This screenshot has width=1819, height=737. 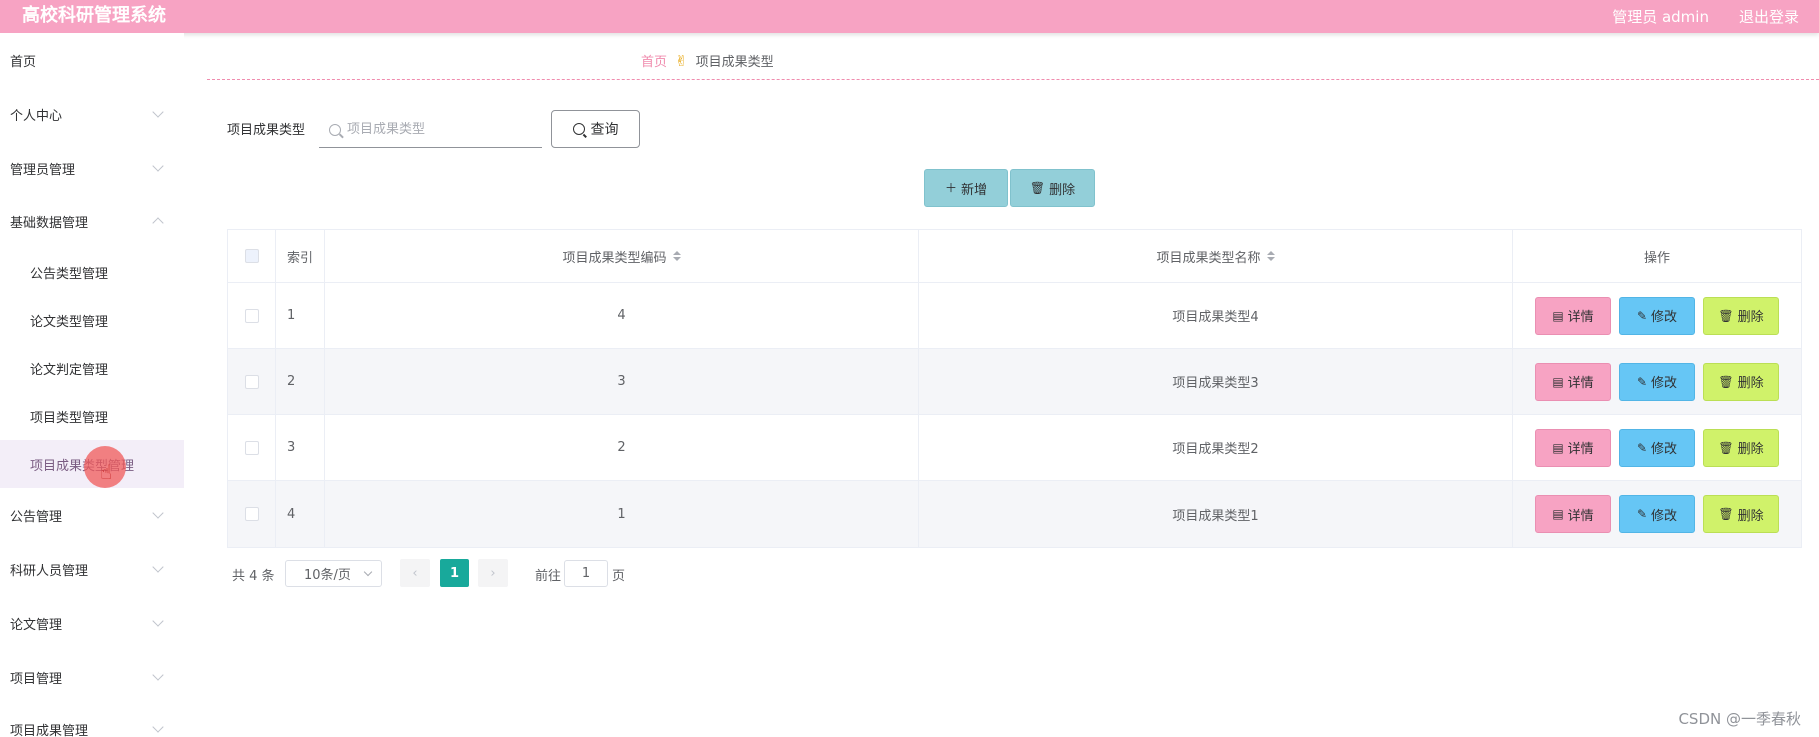 I want to click on table-row: 1 4 项目成果类型4 ▤ 详情 ✎ 修改 🗑 删除, so click(x=1014, y=316).